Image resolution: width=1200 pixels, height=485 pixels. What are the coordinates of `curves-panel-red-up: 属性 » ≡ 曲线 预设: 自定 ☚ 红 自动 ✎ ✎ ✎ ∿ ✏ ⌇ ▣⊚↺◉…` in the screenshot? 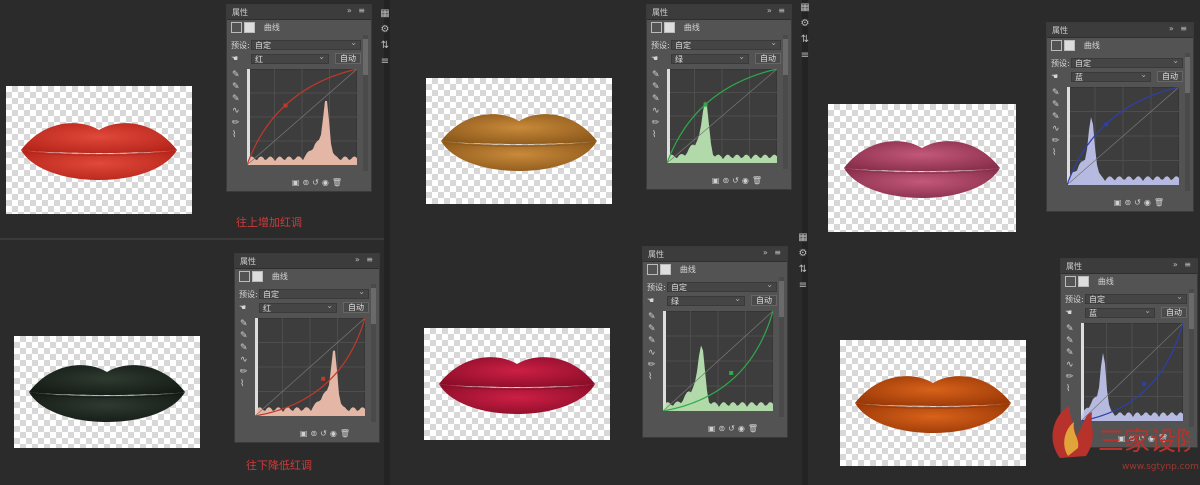 It's located at (299, 98).